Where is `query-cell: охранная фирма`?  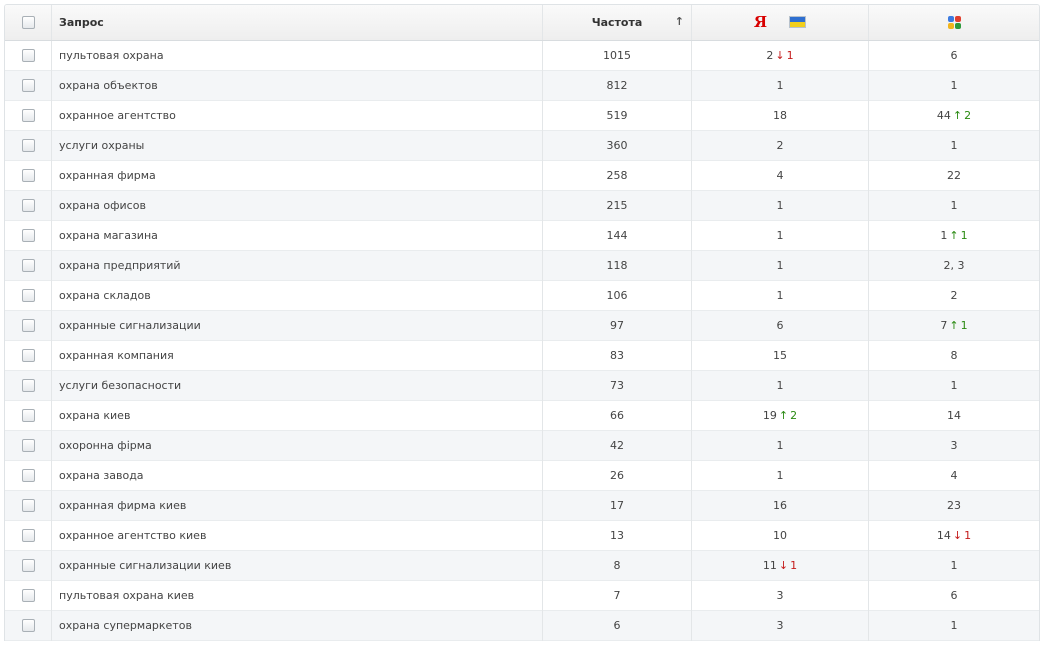
query-cell: охранная фирма is located at coordinates (297, 175).